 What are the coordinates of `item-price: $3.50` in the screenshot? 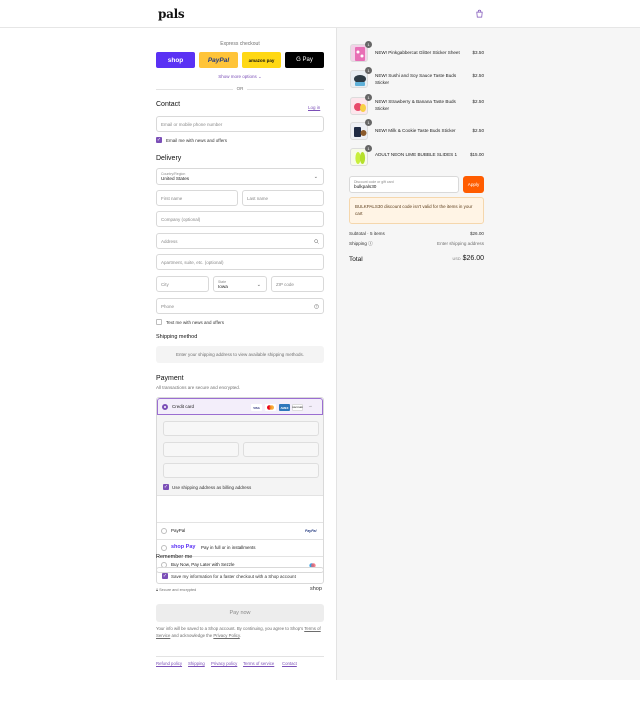 It's located at (478, 52).